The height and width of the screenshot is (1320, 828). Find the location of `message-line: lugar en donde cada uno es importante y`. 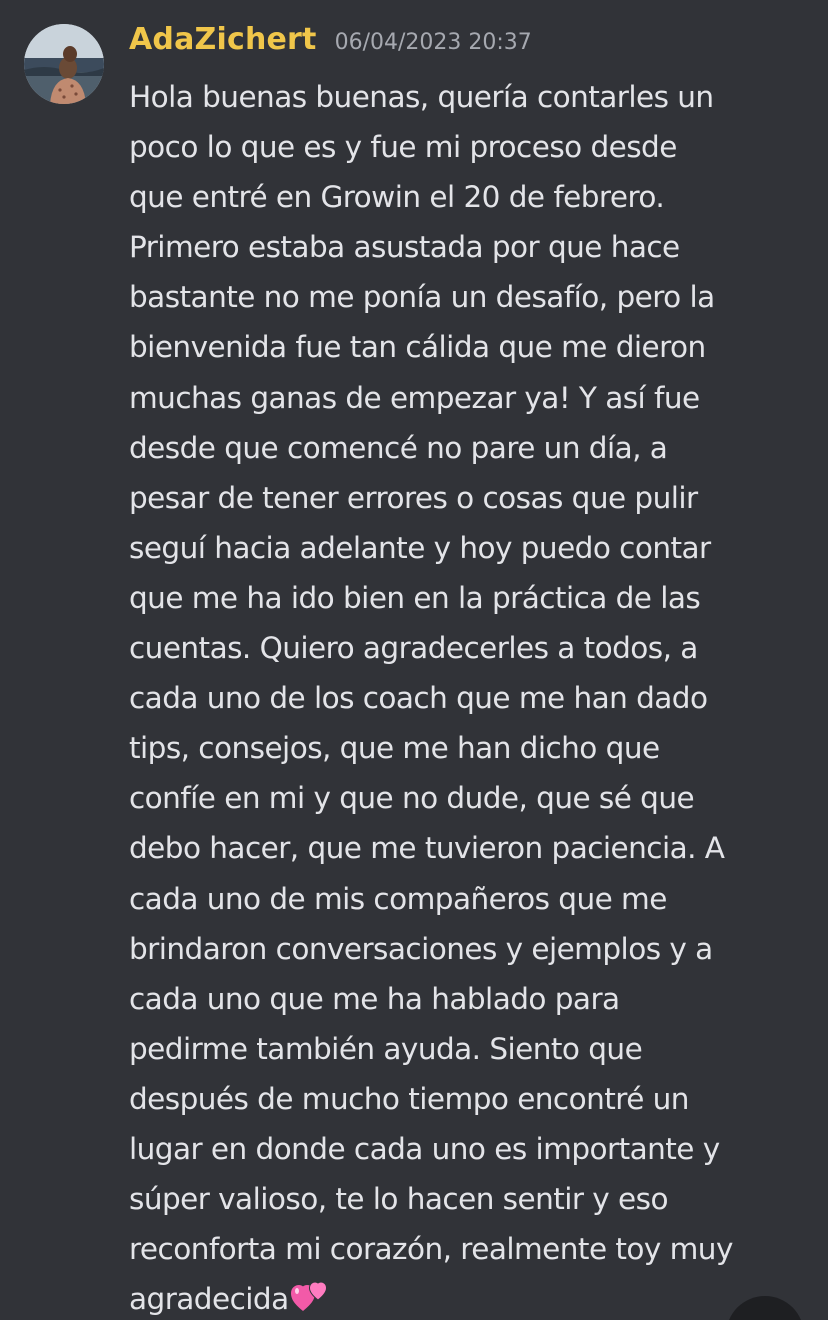

message-line: lugar en donde cada uno es importante y is located at coordinates (424, 1148).